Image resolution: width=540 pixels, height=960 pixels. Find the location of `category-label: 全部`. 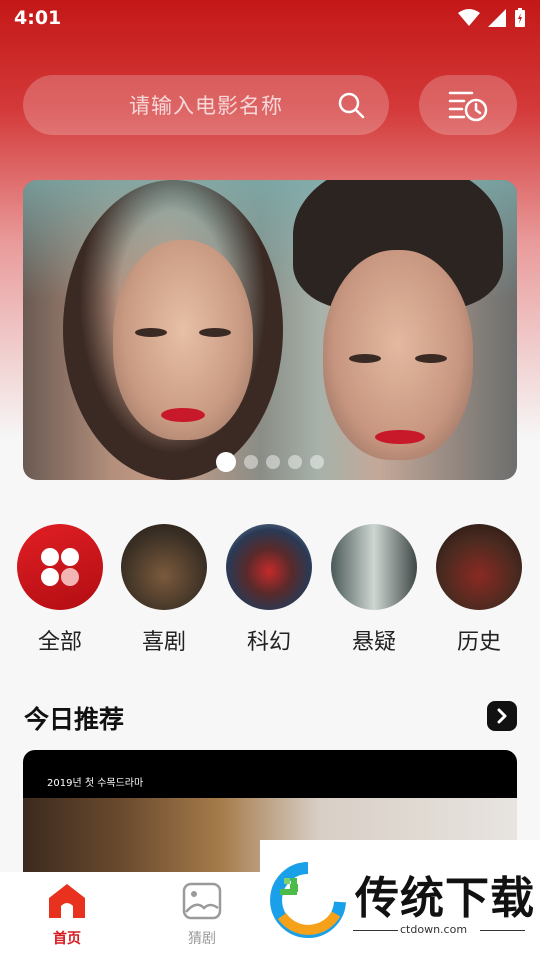

category-label: 全部 is located at coordinates (59, 642).